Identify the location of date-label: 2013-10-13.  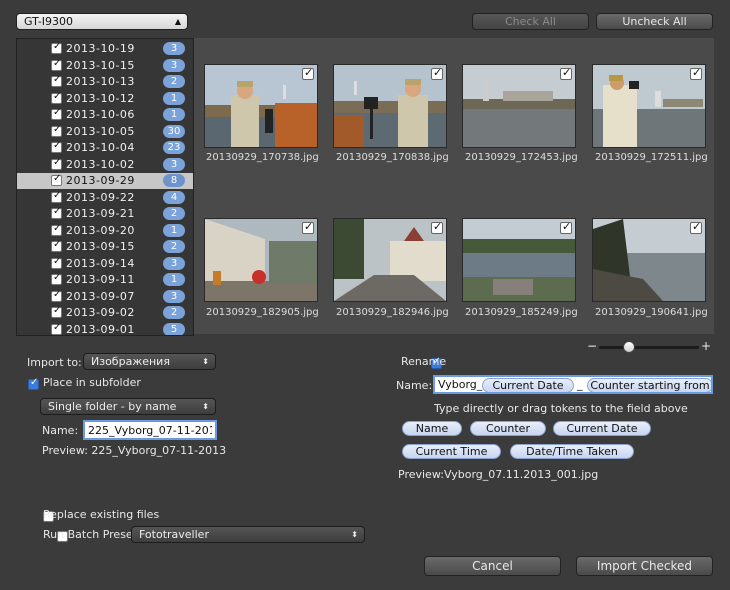
(100, 81).